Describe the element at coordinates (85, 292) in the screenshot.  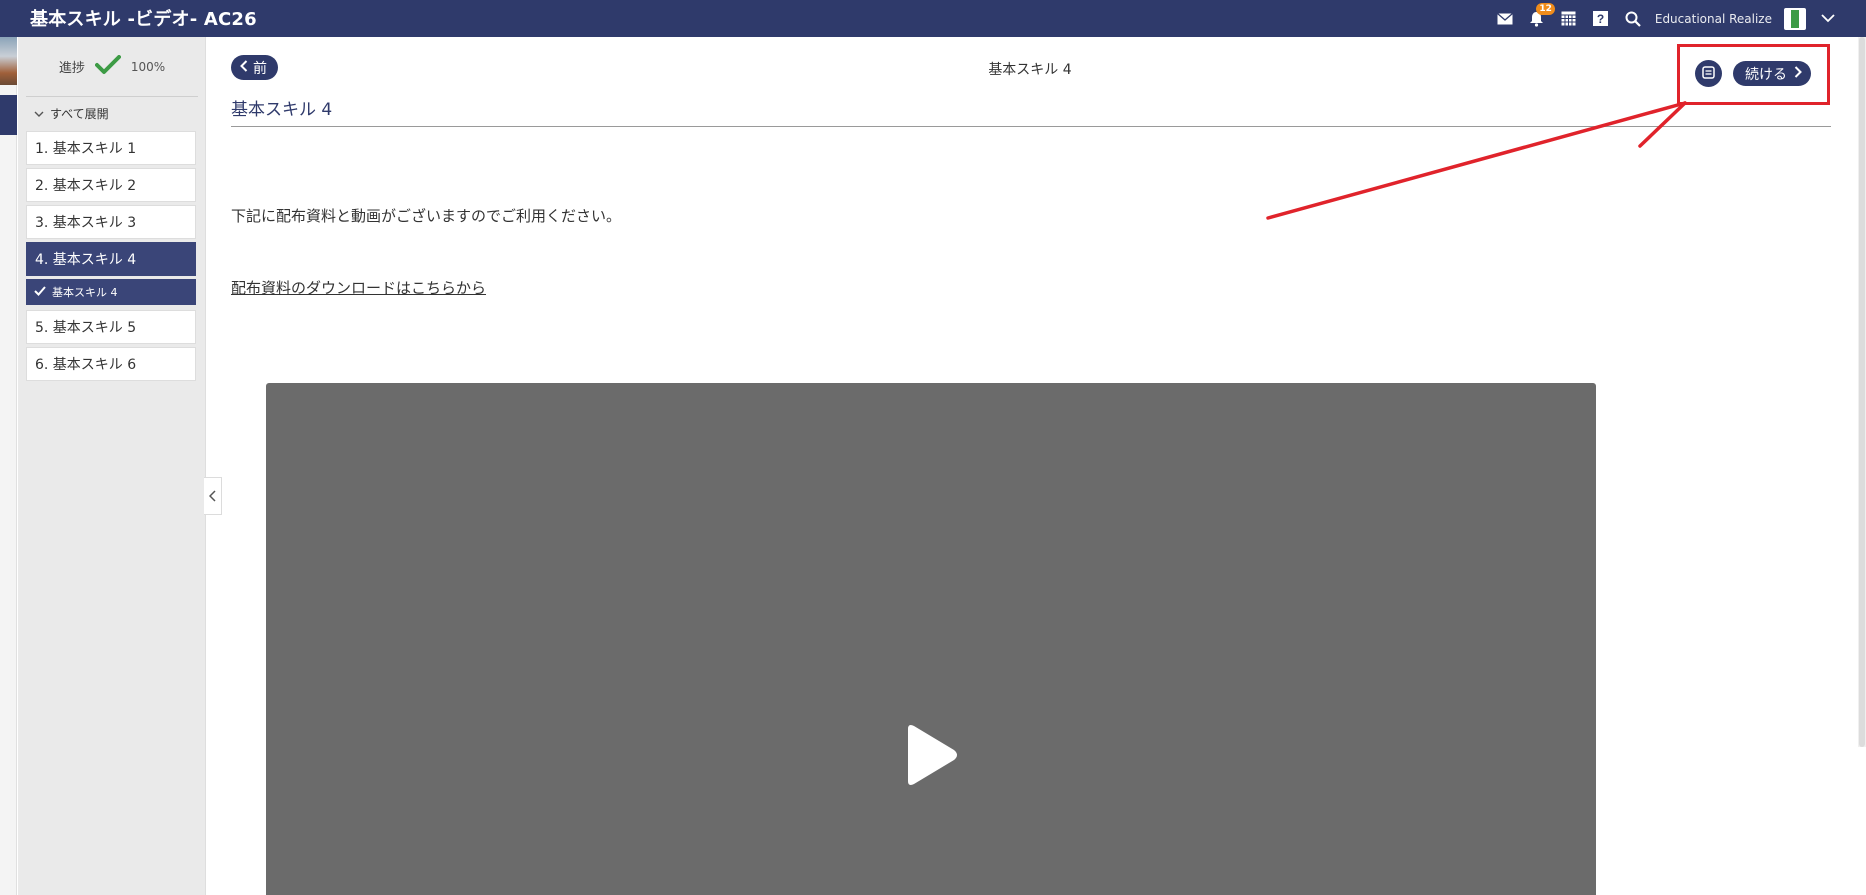
I see `lesson-subitem-label: 基本スキル 4` at that location.